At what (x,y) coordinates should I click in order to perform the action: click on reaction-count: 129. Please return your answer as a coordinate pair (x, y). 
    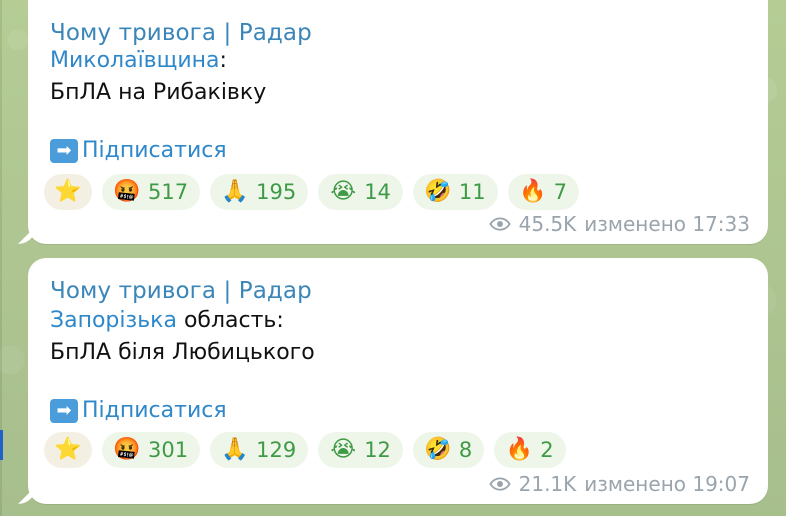
    Looking at the image, I should click on (276, 450).